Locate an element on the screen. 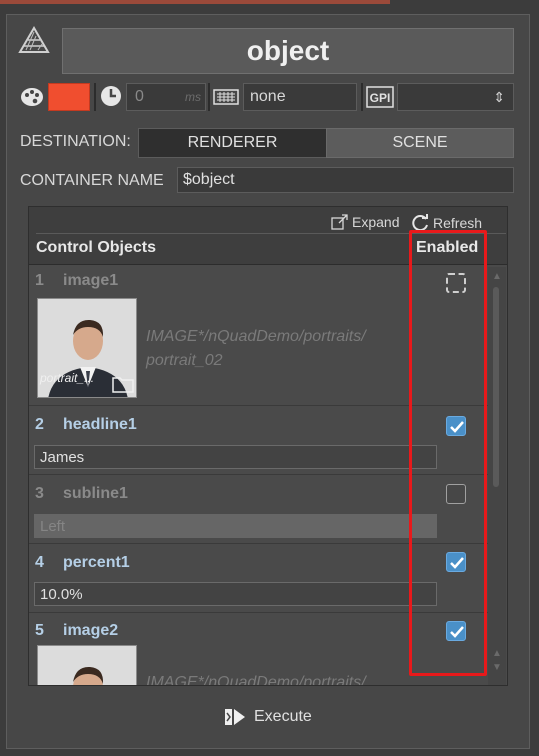 The height and width of the screenshot is (756, 539). item-number: 3 is located at coordinates (39, 493).